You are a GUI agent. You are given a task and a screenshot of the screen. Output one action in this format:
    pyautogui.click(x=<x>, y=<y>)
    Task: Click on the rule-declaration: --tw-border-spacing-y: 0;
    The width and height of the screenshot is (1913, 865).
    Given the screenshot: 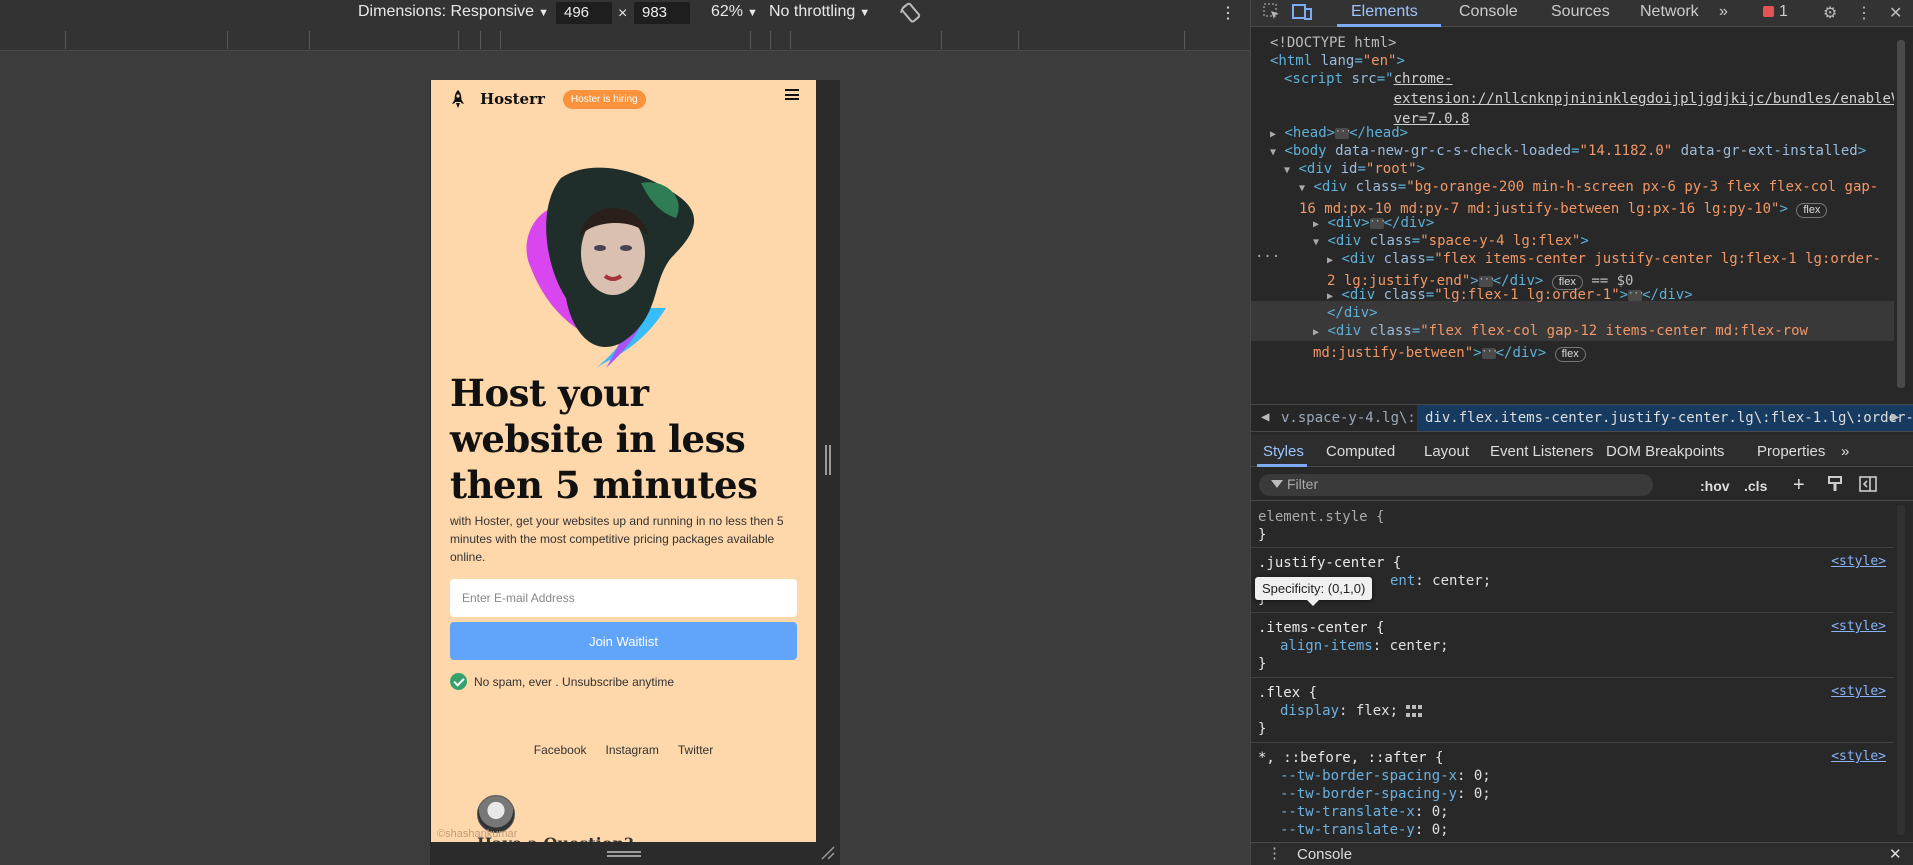 What is the action you would take?
    pyautogui.click(x=1385, y=794)
    